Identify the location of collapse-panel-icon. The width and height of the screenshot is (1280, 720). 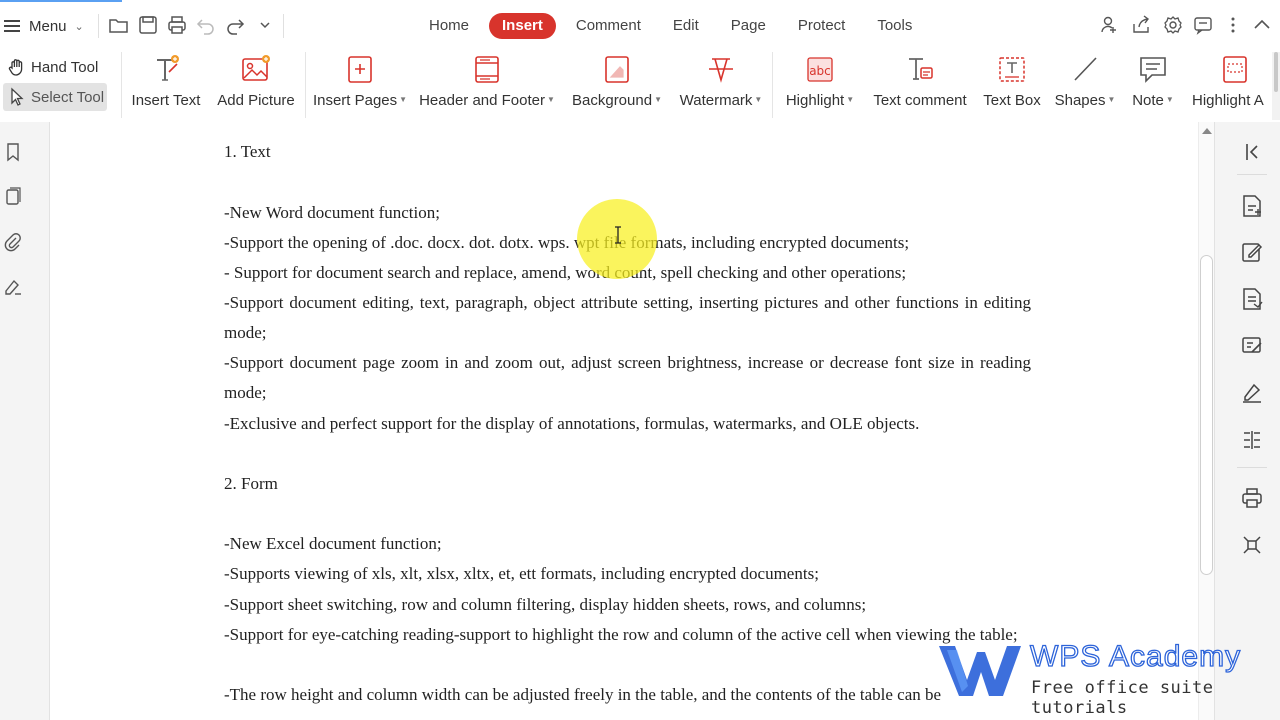
(1252, 152).